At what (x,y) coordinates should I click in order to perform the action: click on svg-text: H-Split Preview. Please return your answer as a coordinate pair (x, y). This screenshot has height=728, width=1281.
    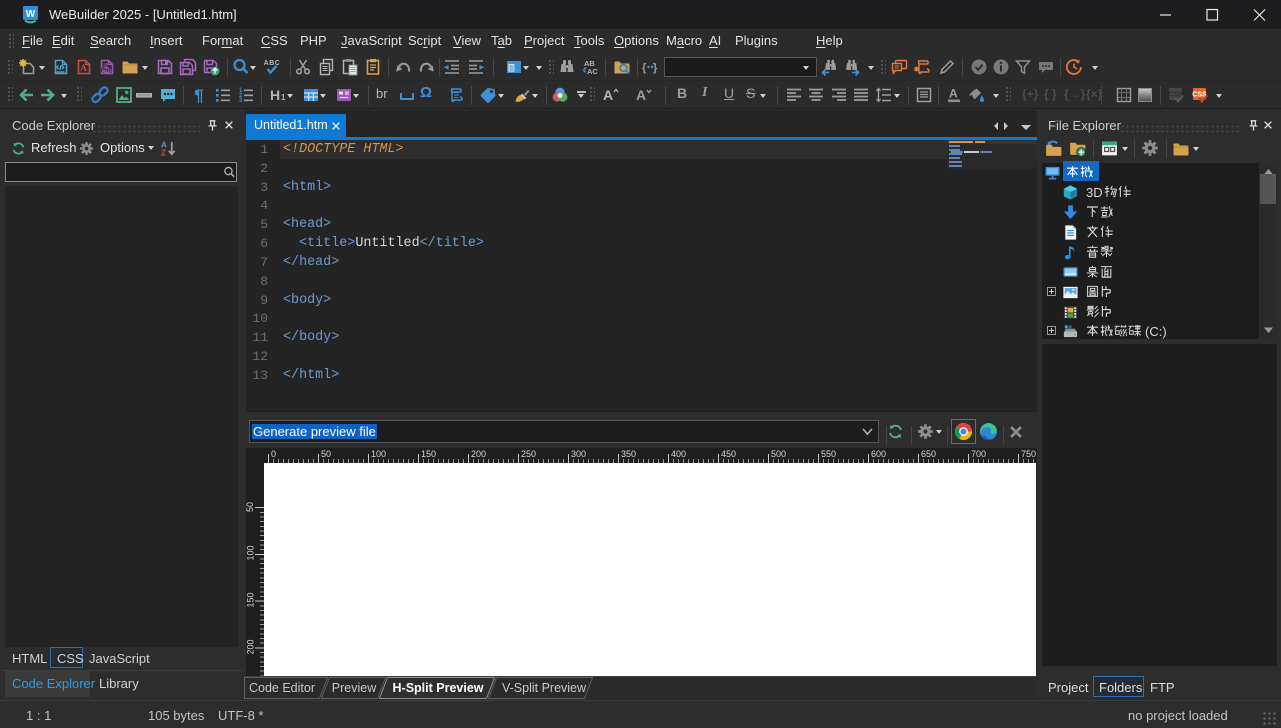
    Looking at the image, I should click on (438, 688).